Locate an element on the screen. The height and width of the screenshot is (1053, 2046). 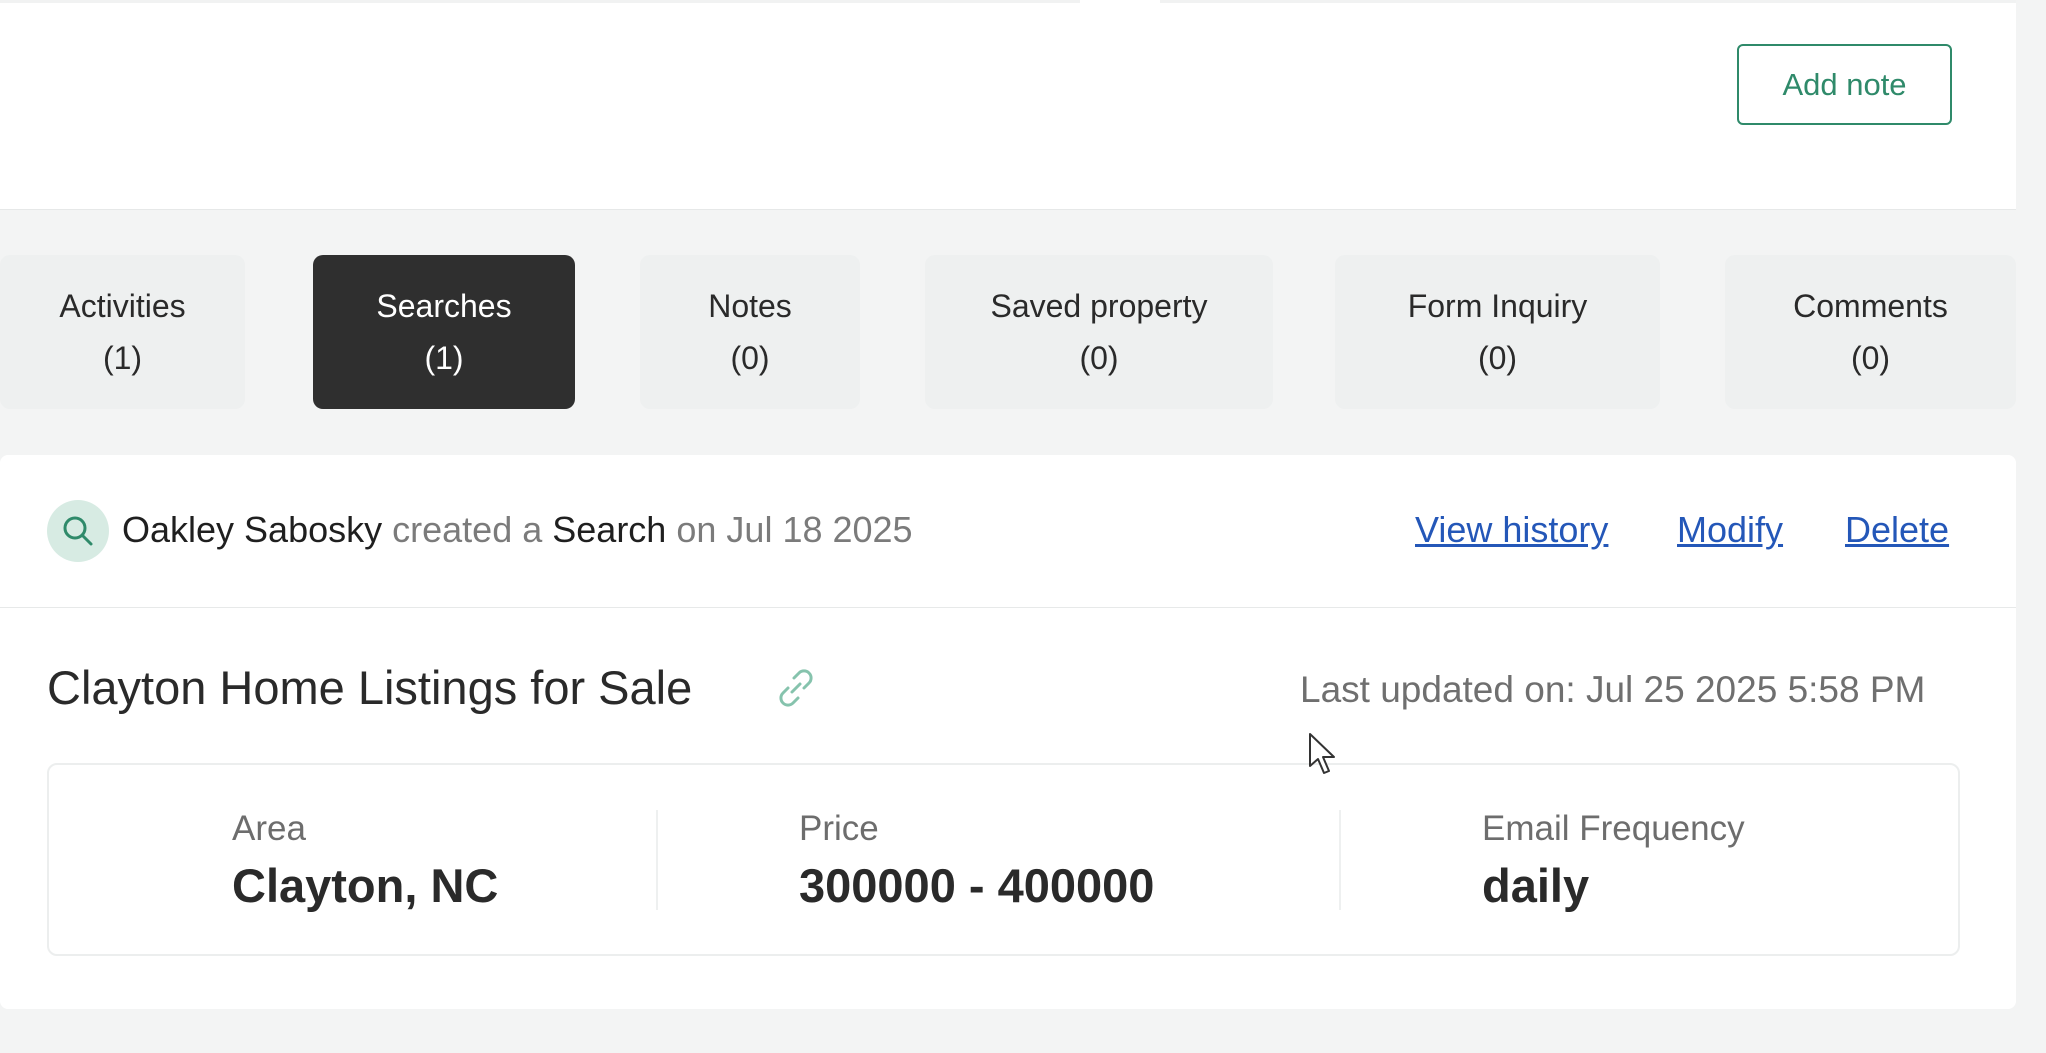
date-prefix: on is located at coordinates (696, 529).